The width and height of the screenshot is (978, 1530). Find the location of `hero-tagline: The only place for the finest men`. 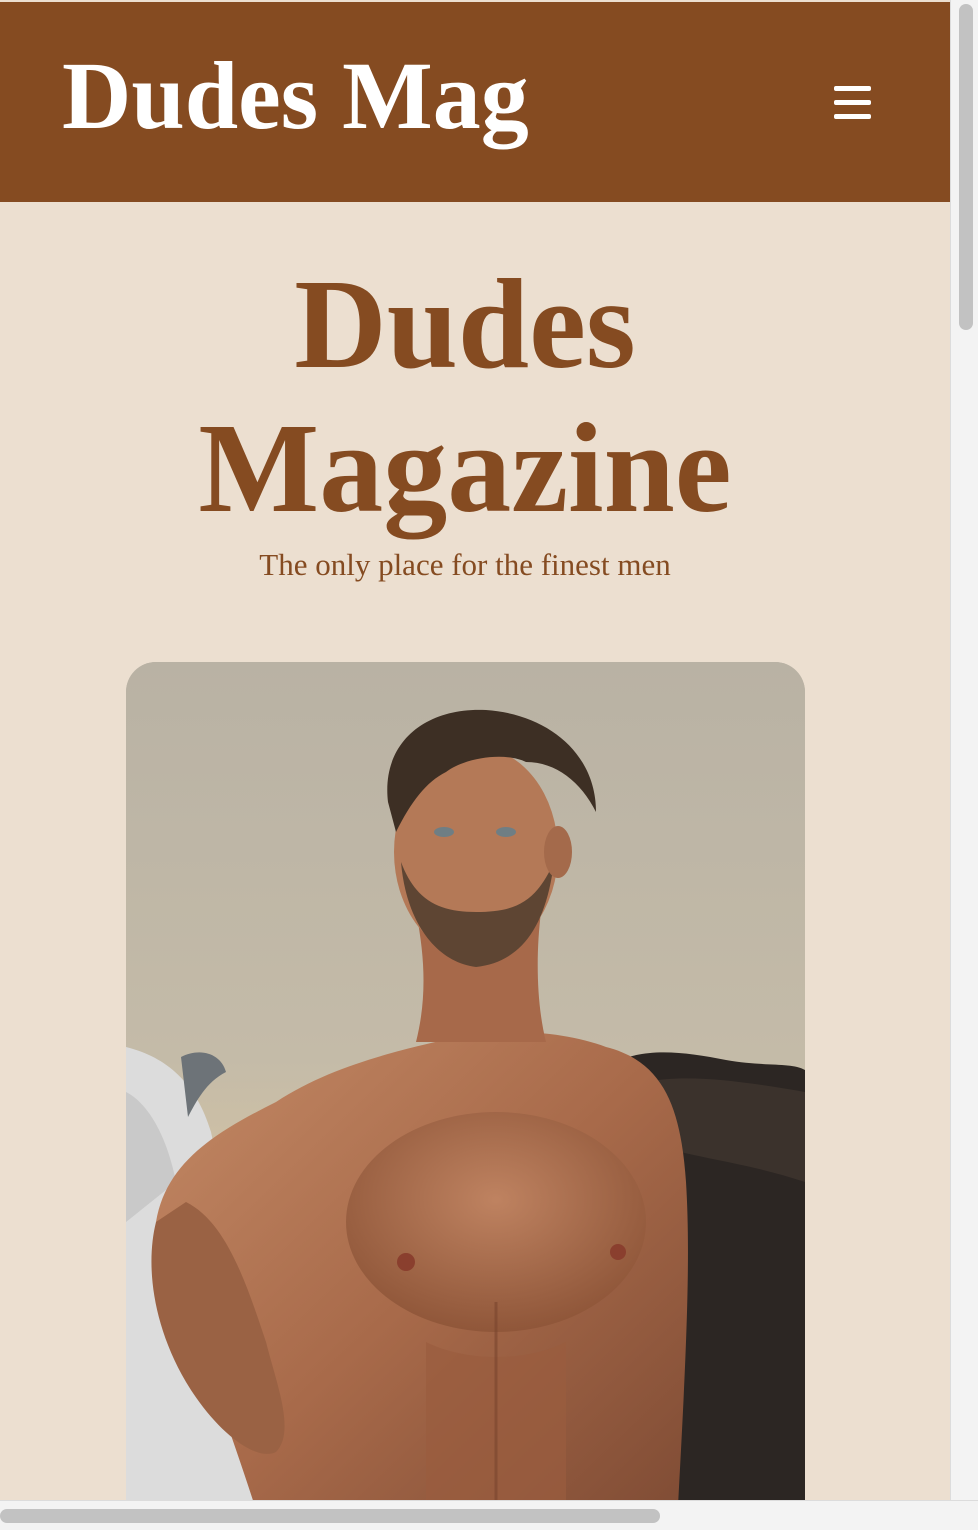

hero-tagline: The only place for the finest men is located at coordinates (465, 564).